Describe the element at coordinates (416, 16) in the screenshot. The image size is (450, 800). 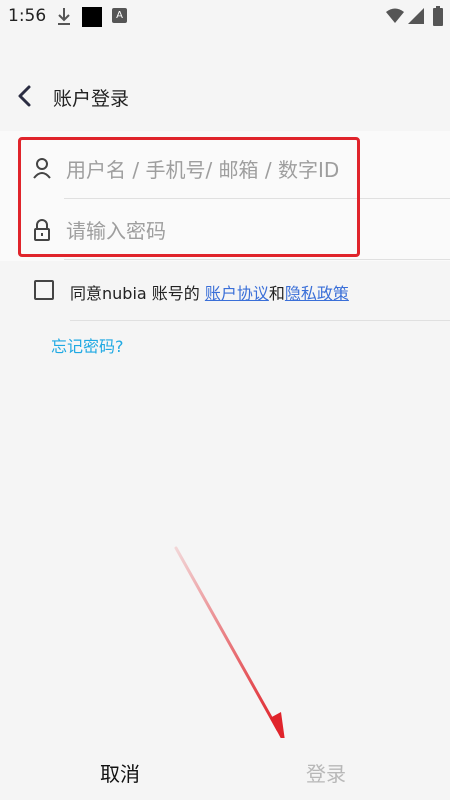
I see `signal-icon` at that location.